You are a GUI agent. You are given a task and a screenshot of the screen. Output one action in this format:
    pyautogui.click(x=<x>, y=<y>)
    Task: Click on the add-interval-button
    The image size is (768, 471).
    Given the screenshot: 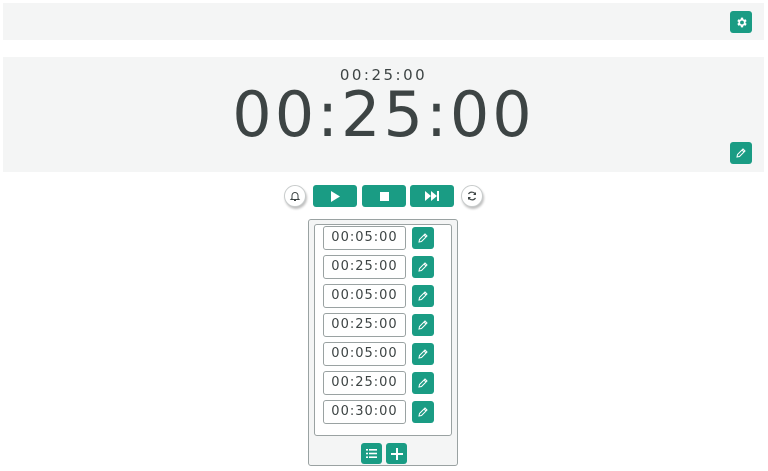 What is the action you would take?
    pyautogui.click(x=396, y=453)
    